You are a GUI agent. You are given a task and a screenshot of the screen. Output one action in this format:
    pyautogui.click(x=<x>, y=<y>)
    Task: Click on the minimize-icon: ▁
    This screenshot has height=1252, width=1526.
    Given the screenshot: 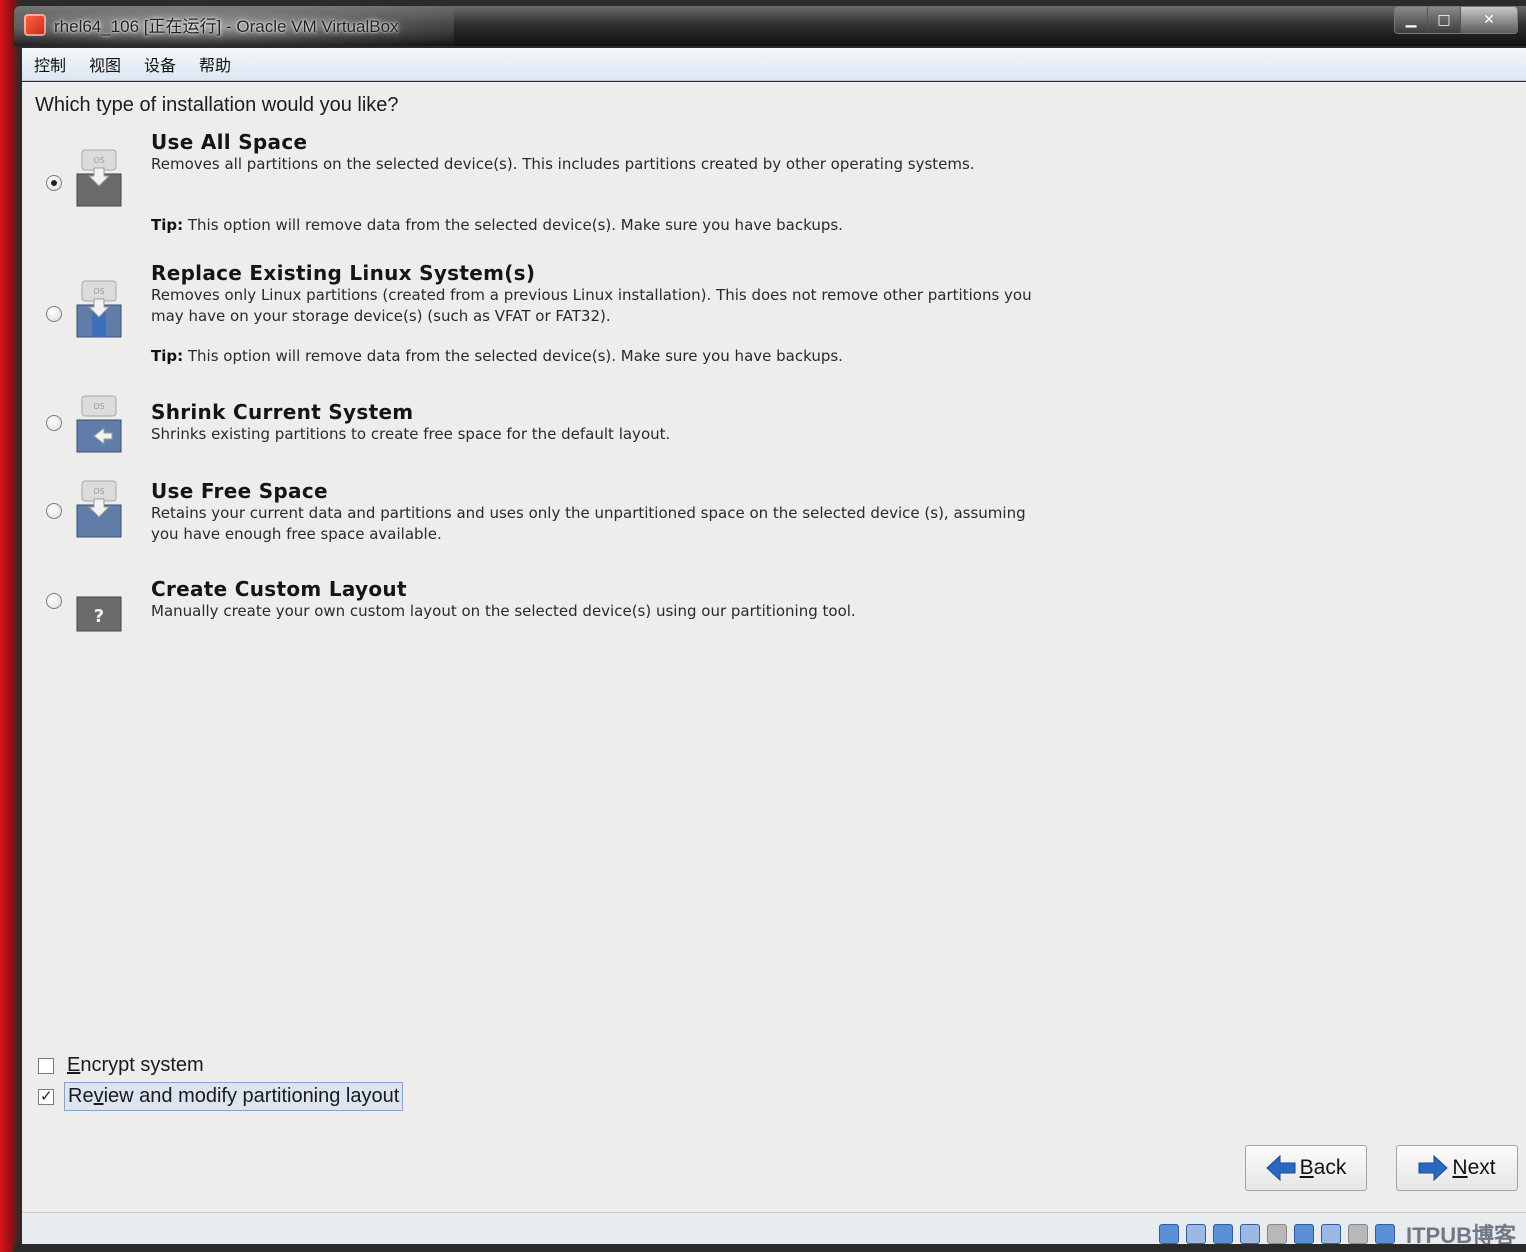 What is the action you would take?
    pyautogui.click(x=1411, y=20)
    